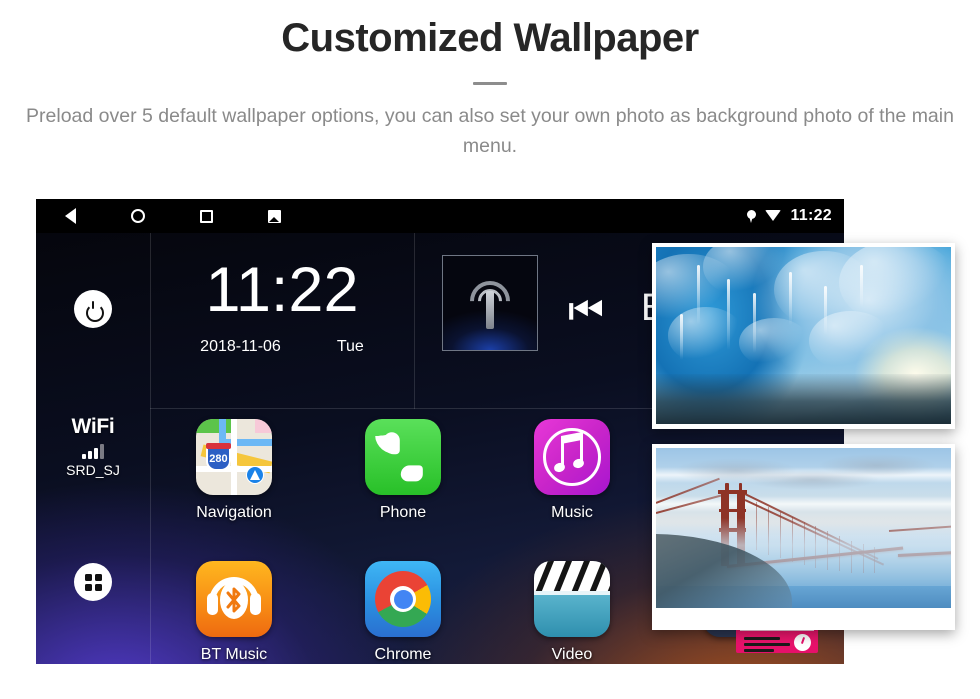 Image resolution: width=980 pixels, height=699 pixels. I want to click on radio-tower-icon, so click(490, 301).